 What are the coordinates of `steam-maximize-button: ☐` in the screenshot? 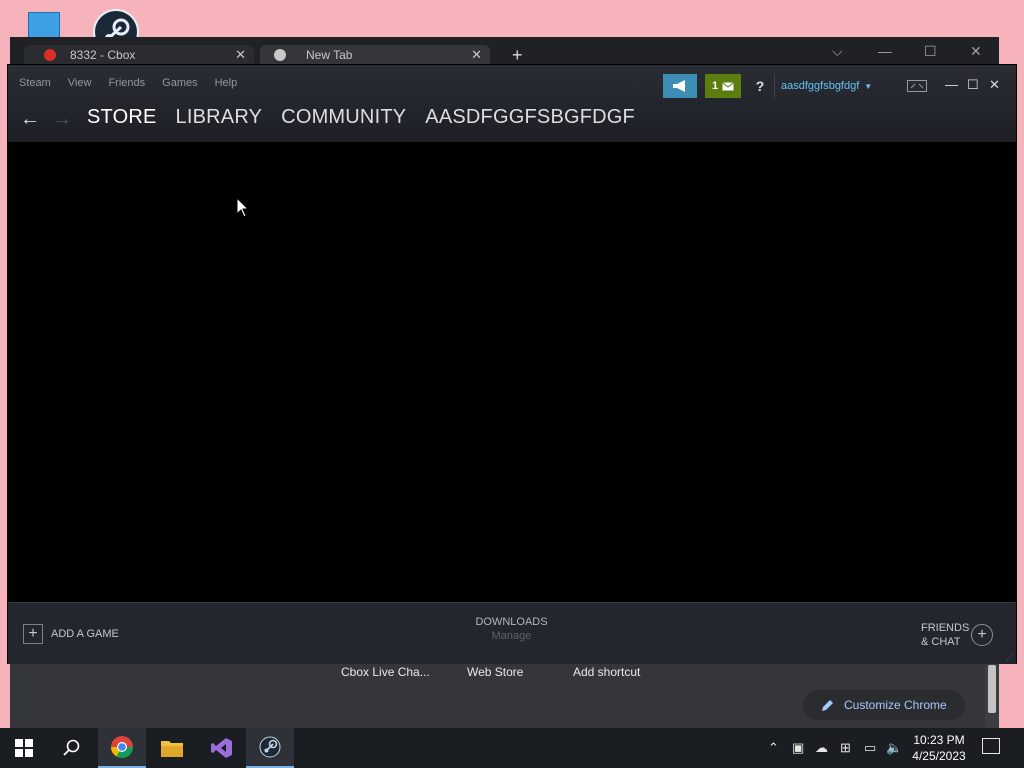 It's located at (973, 85).